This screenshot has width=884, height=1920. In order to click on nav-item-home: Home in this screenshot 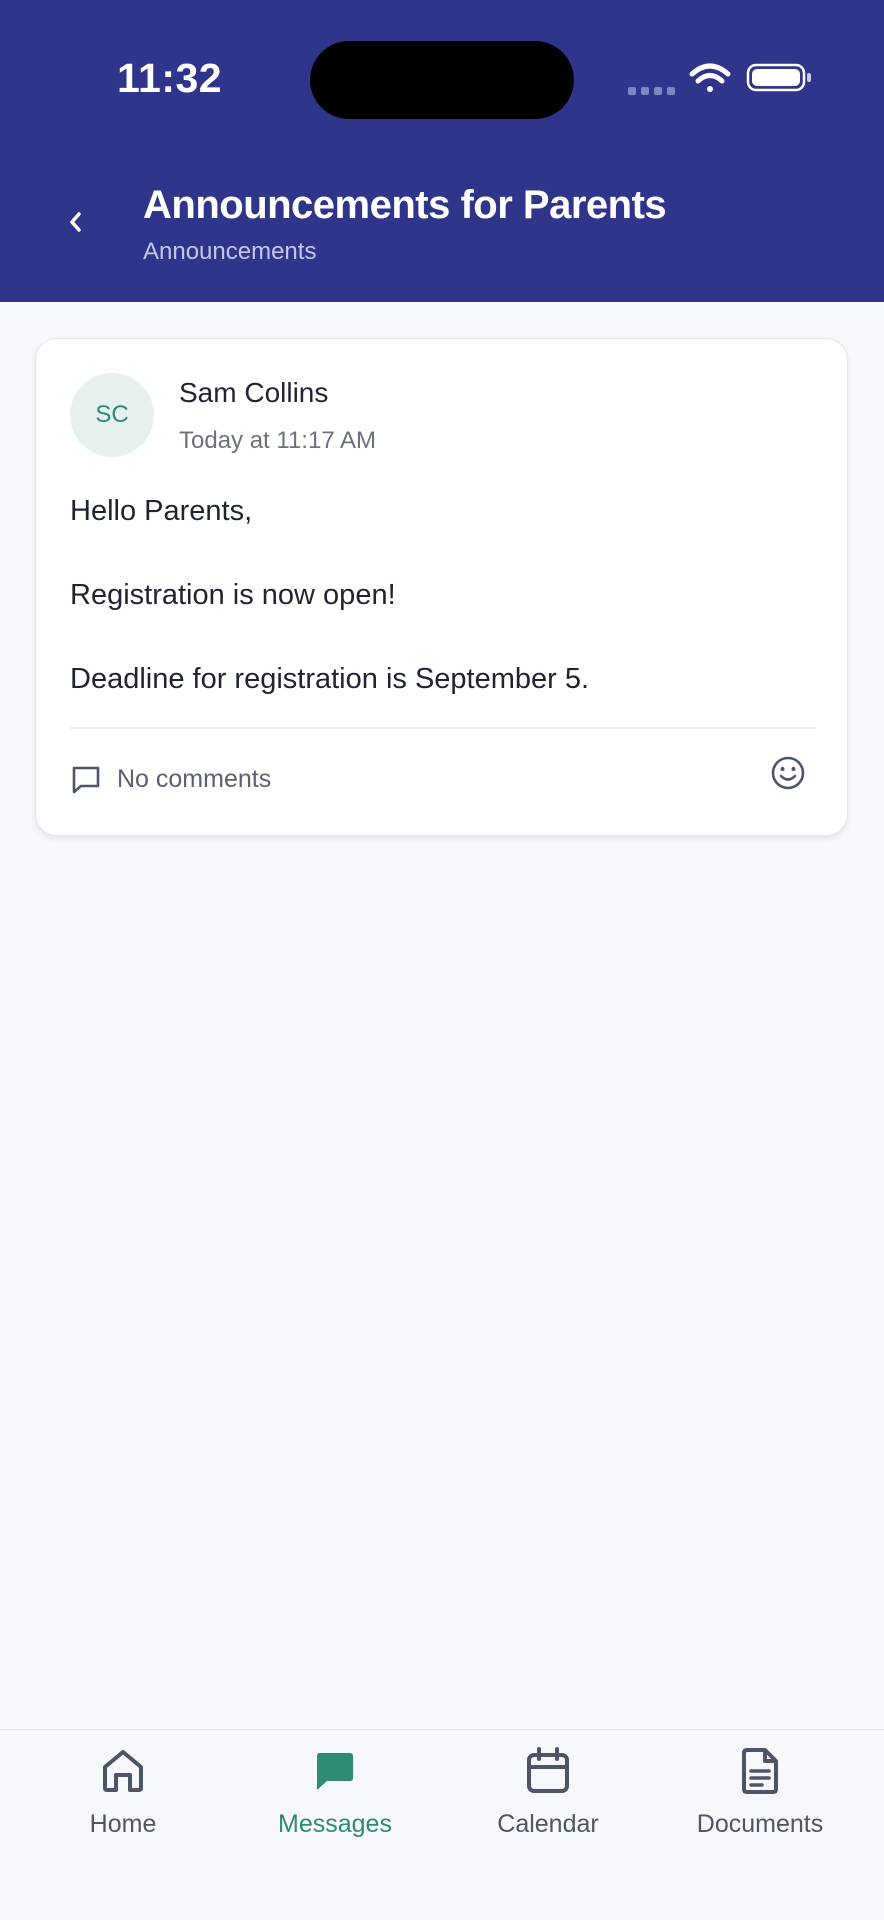, I will do `click(123, 1799)`.